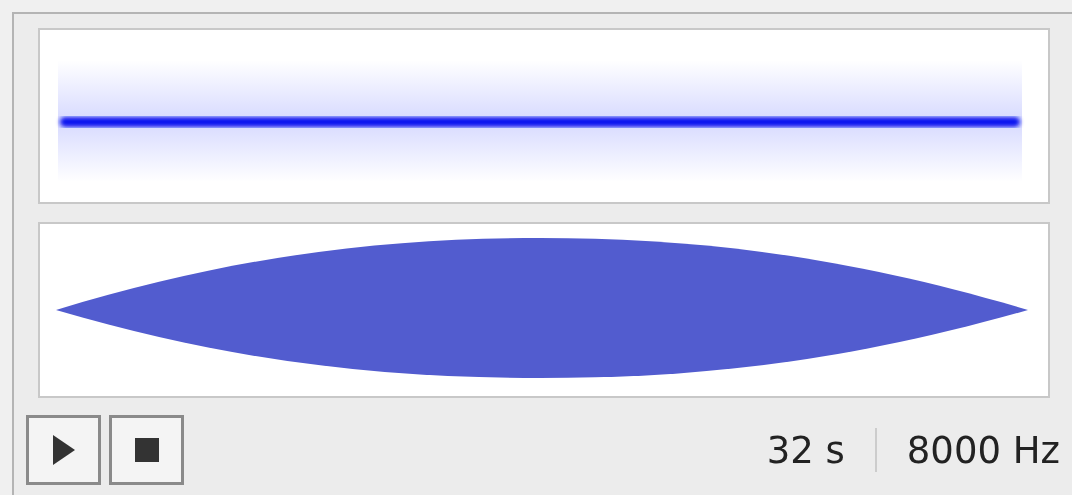 The height and width of the screenshot is (495, 1072). I want to click on sample-rate-text: 8000 Hz, so click(983, 450).